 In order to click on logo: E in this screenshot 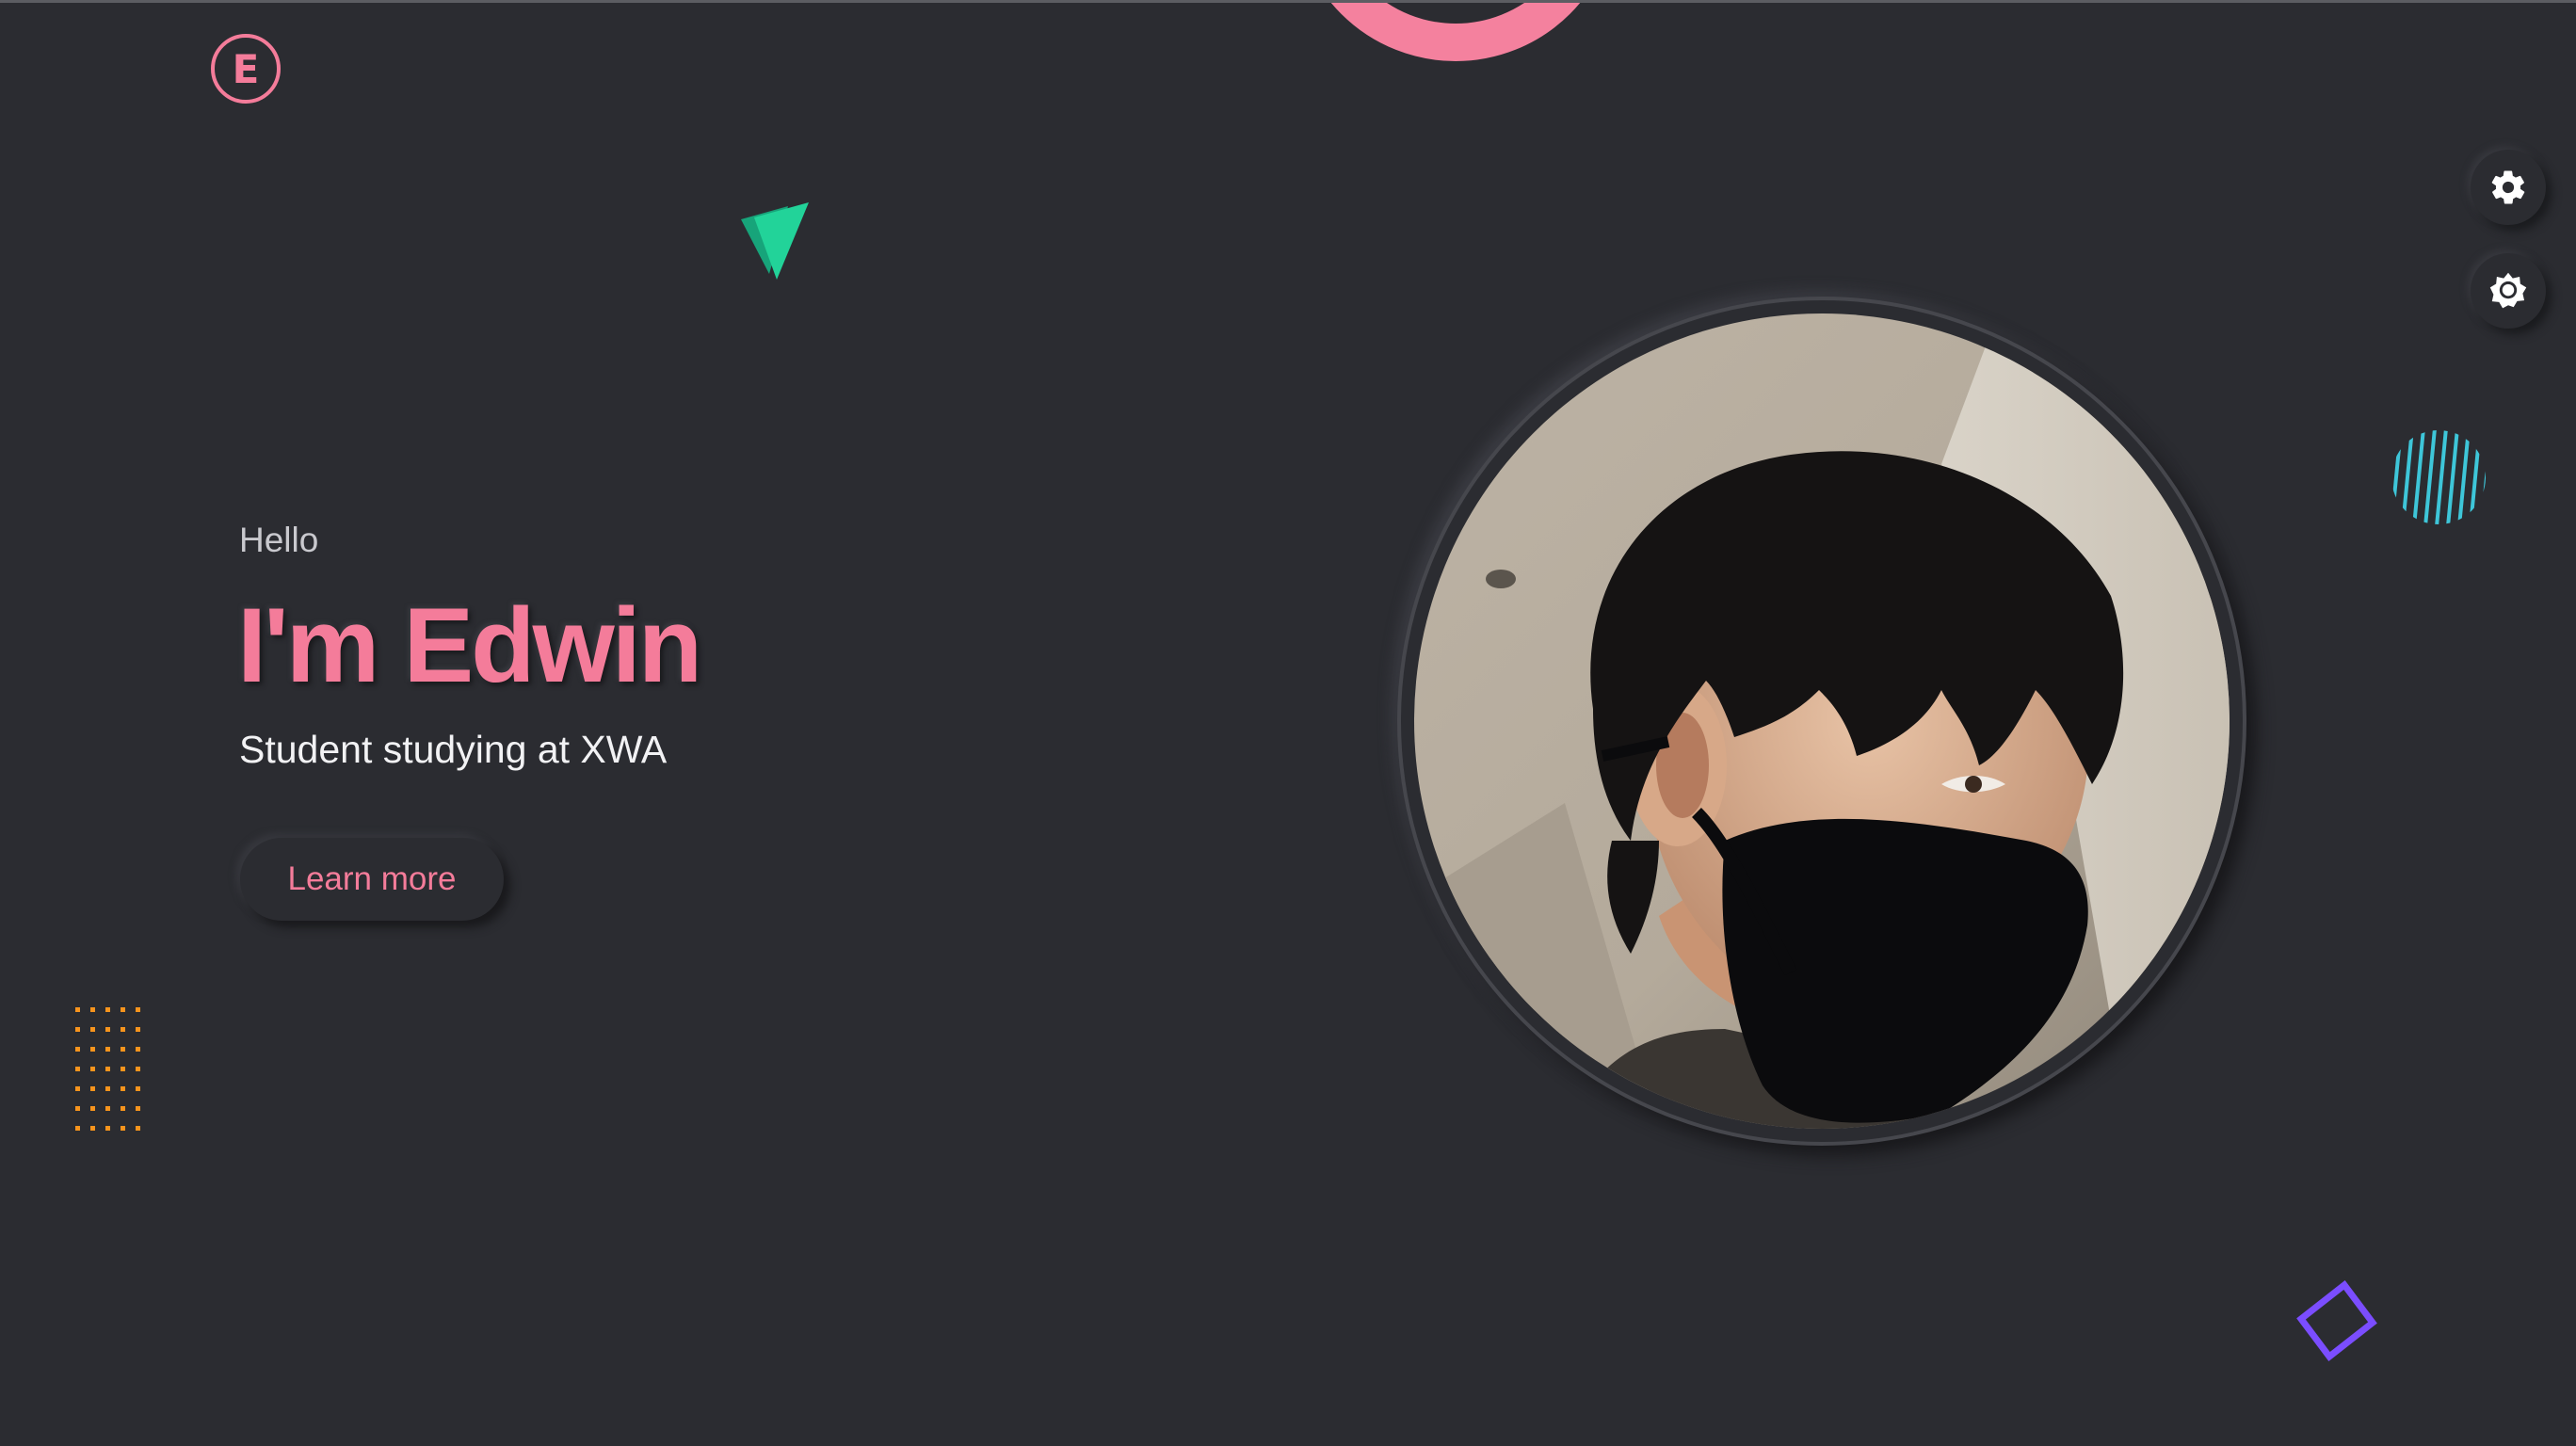, I will do `click(246, 69)`.